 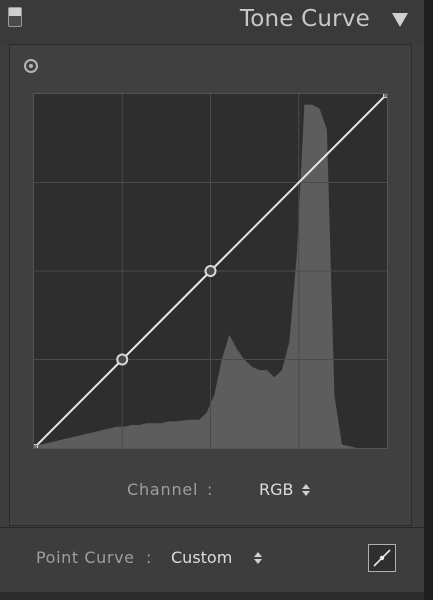 What do you see at coordinates (163, 489) in the screenshot?
I see `channel-label: Channel` at bounding box center [163, 489].